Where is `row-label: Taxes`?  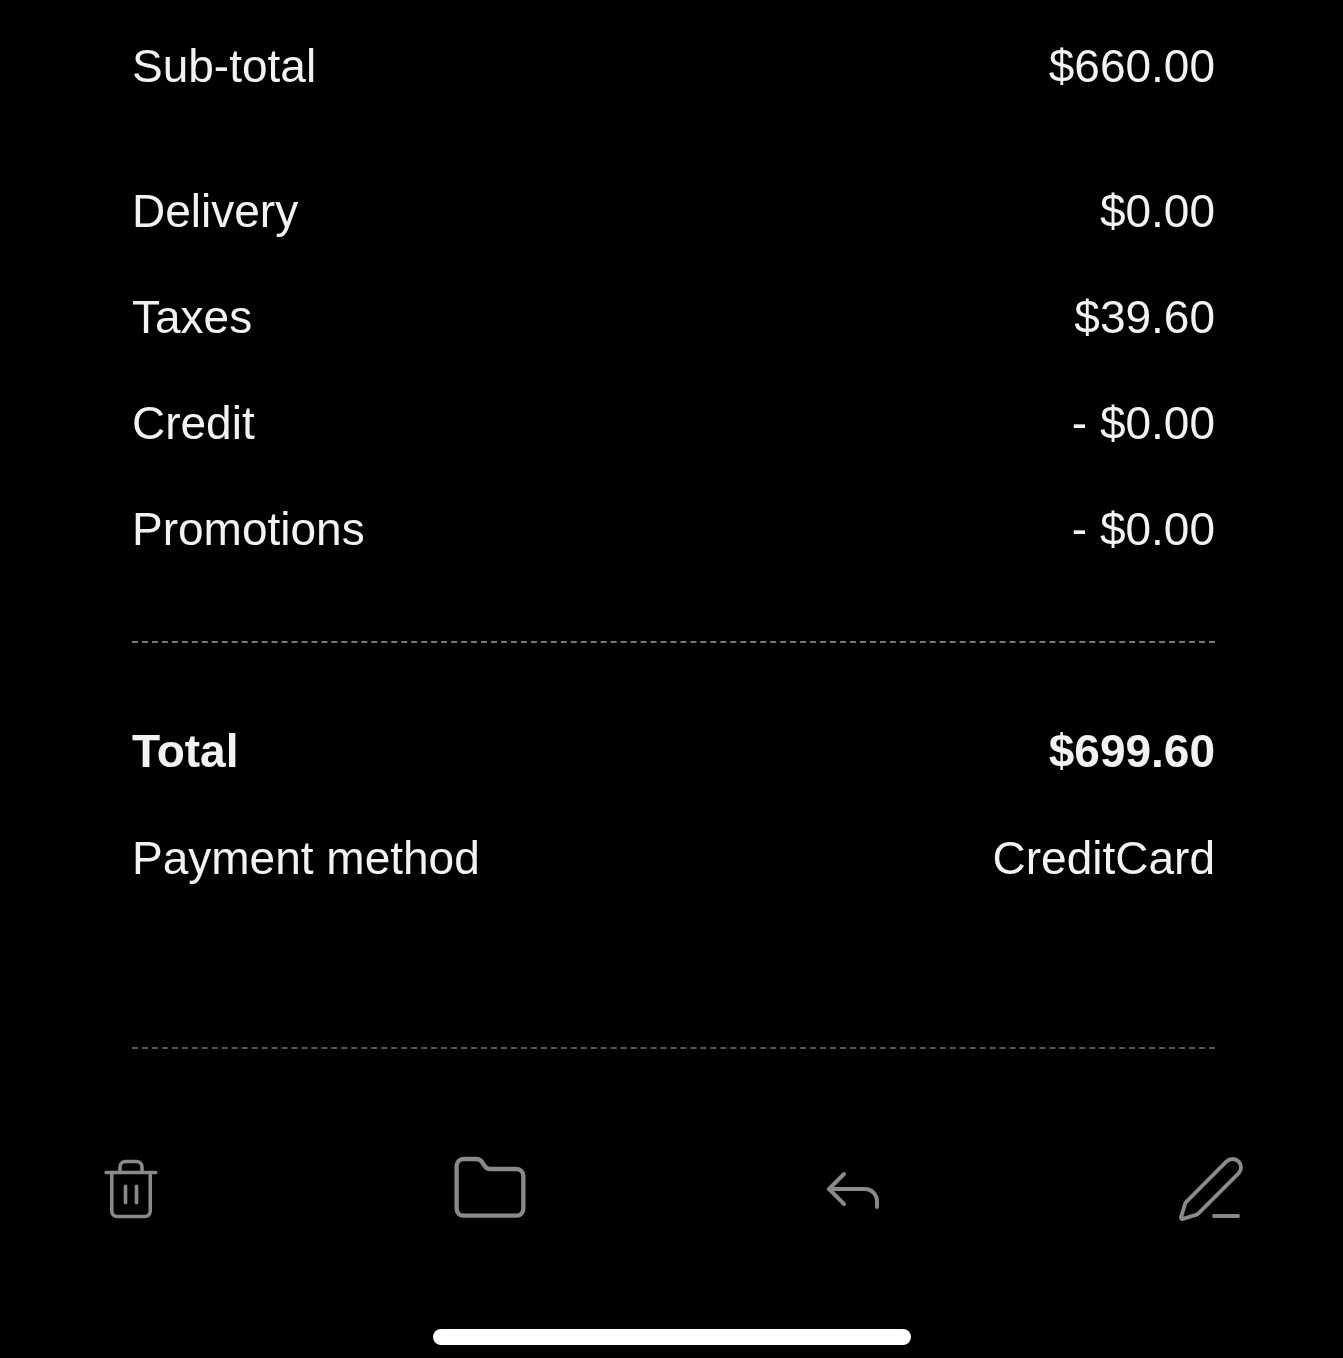
row-label: Taxes is located at coordinates (192, 317).